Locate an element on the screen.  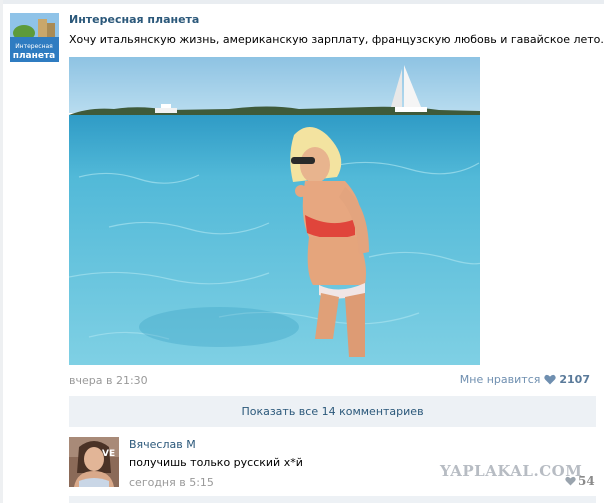
comment-author-avatar: VE is located at coordinates (94, 462).